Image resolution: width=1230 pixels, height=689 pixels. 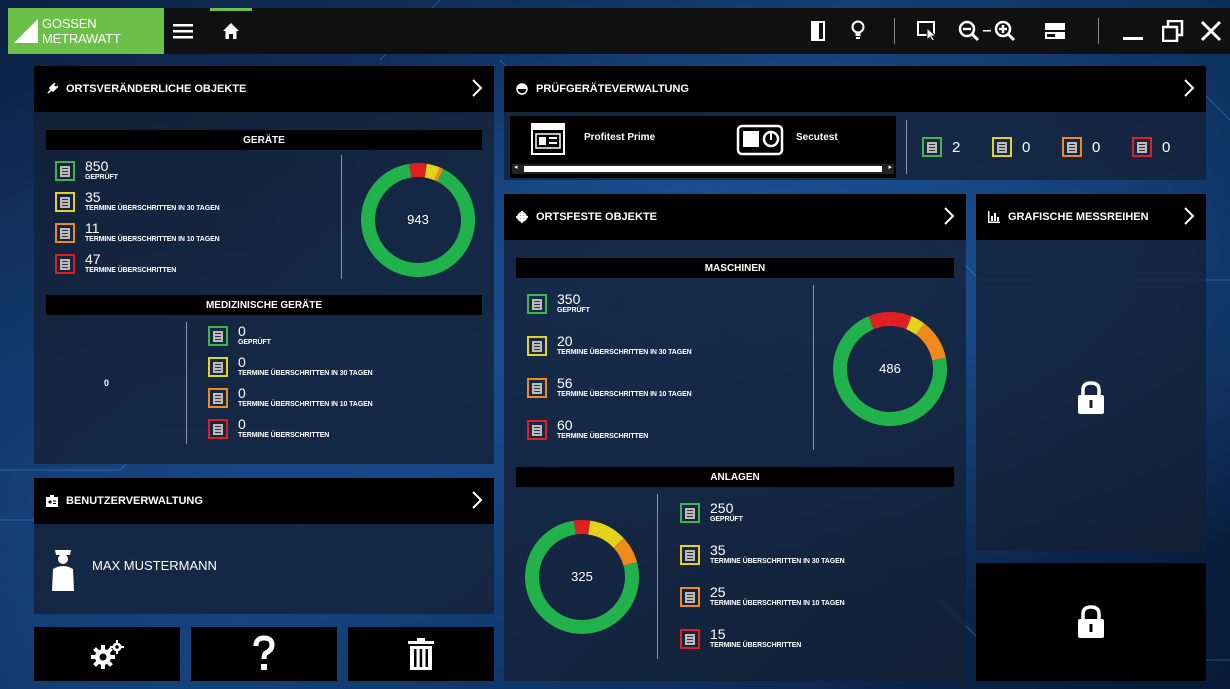 What do you see at coordinates (107, 654) in the screenshot?
I see `settings-button` at bounding box center [107, 654].